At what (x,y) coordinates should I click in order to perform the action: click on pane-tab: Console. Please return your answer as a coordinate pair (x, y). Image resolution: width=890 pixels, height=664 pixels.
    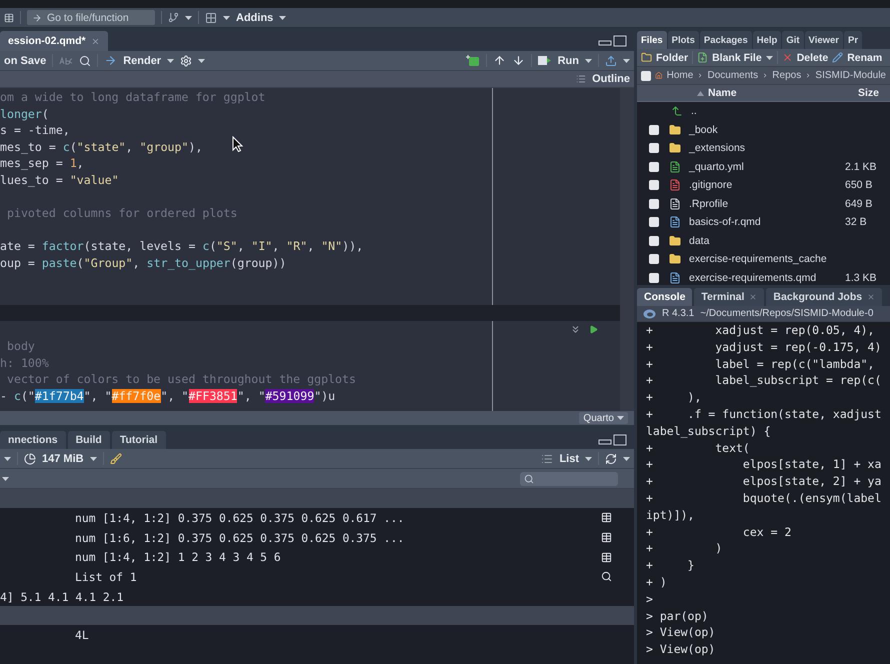
    Looking at the image, I should click on (664, 297).